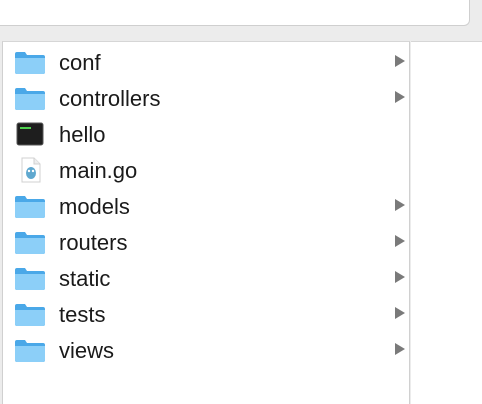  I want to click on list-item-routers: routers, so click(206, 242).